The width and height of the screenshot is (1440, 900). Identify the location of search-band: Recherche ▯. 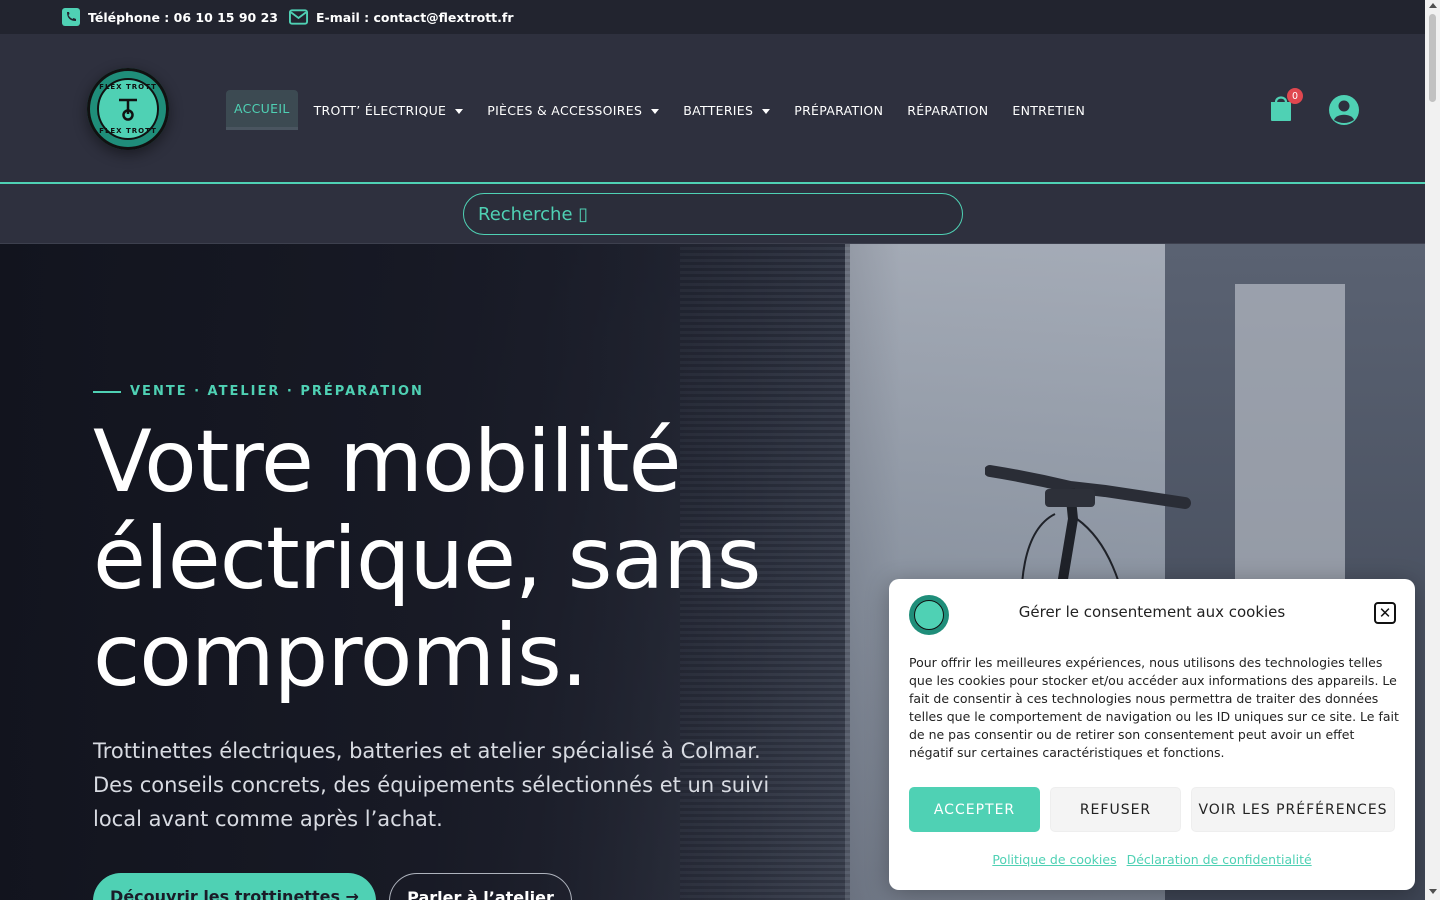
(712, 214).